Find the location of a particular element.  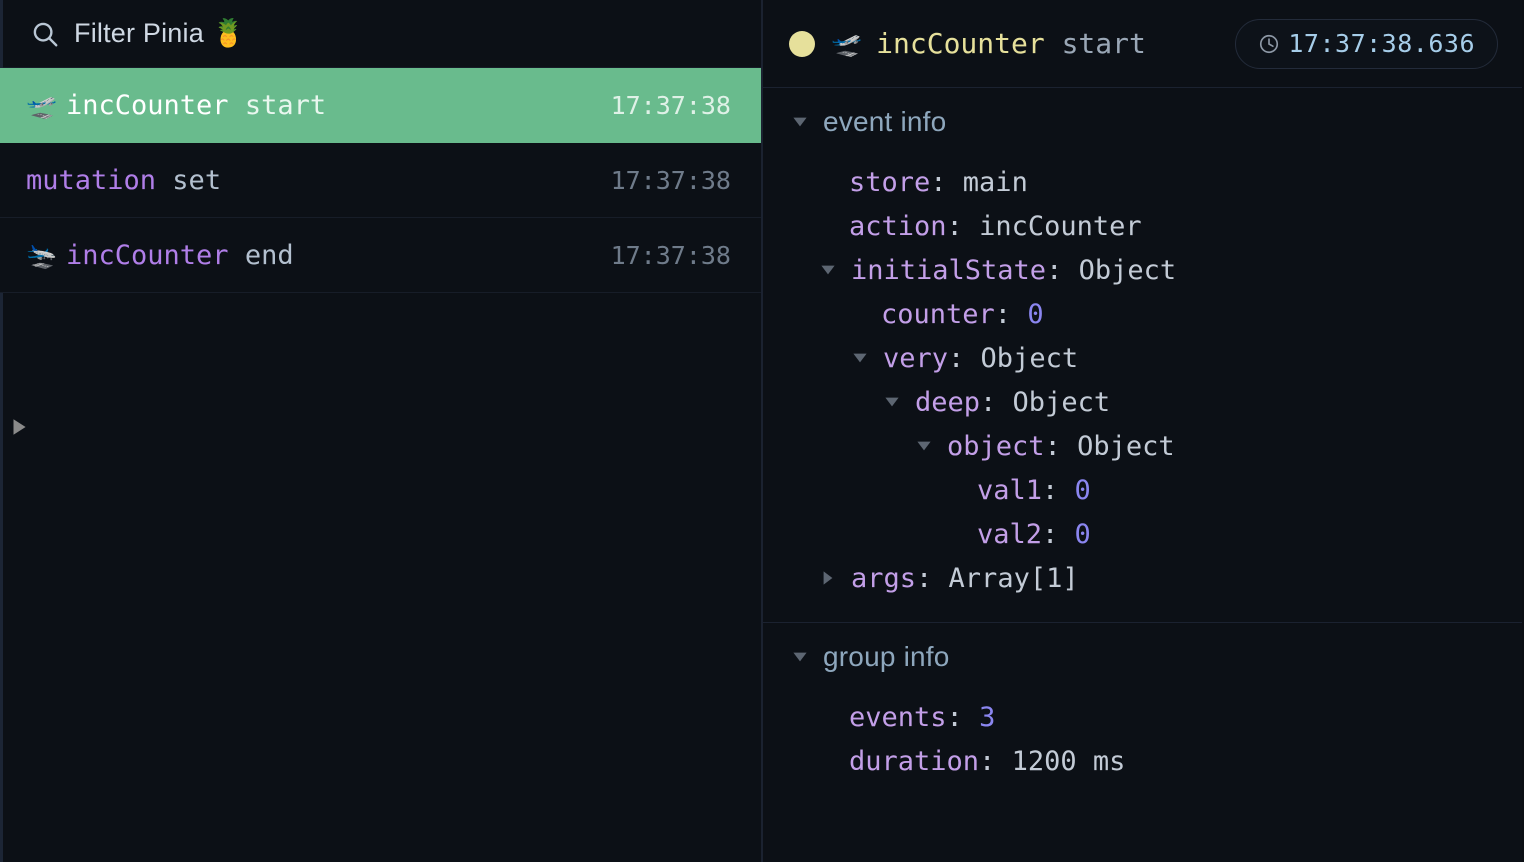

property-text: args: Array[1] is located at coordinates (965, 578).